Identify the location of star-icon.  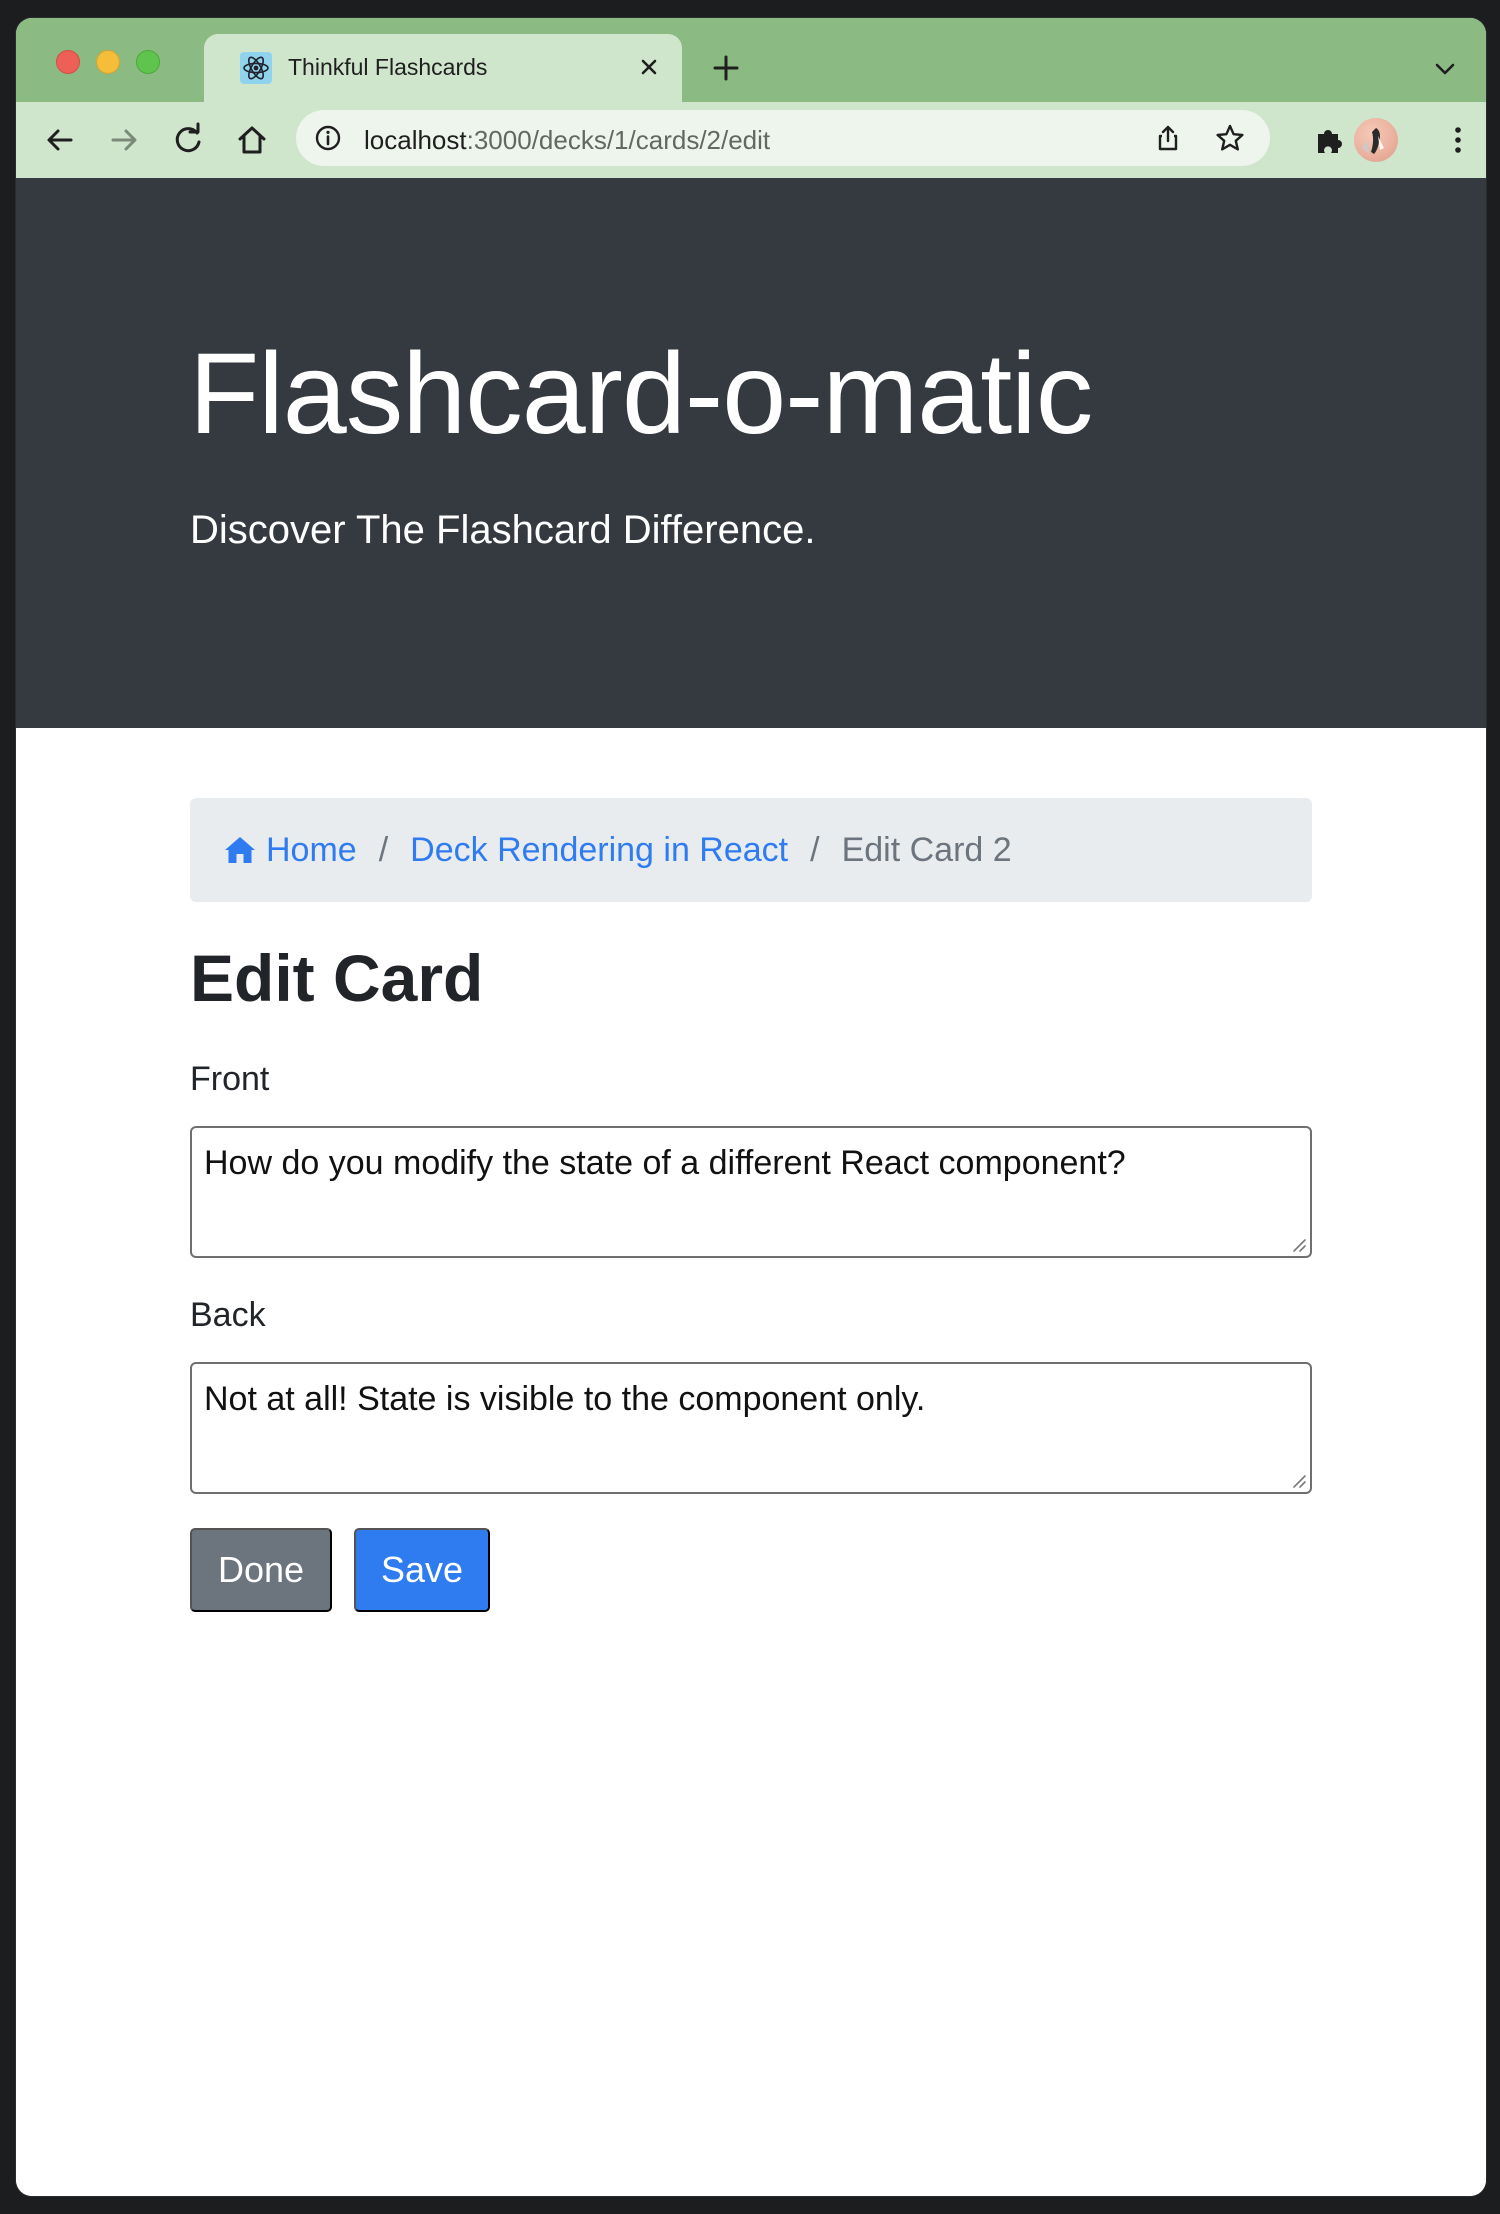
(1230, 138).